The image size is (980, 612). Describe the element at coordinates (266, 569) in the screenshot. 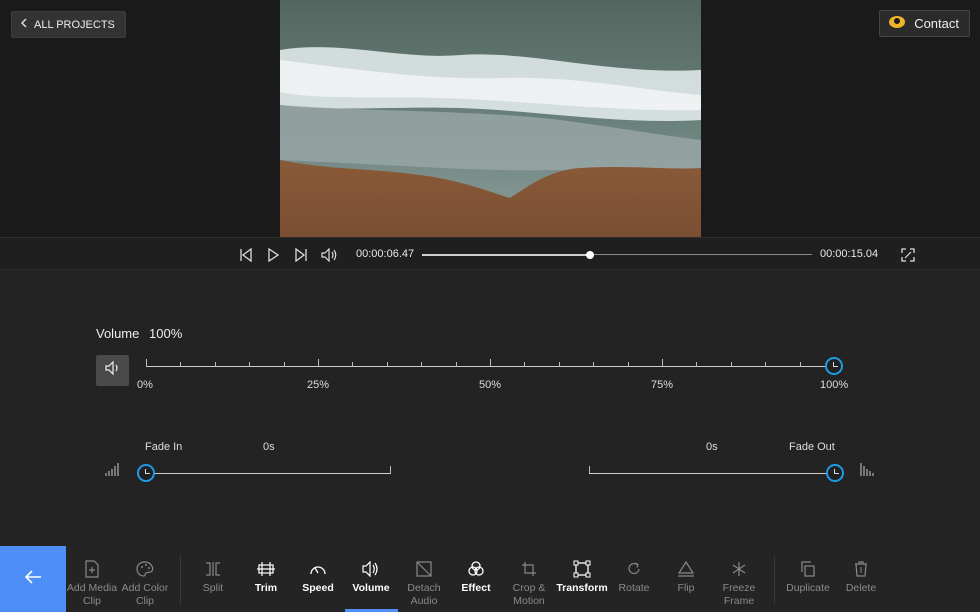

I see `trim-icon` at that location.